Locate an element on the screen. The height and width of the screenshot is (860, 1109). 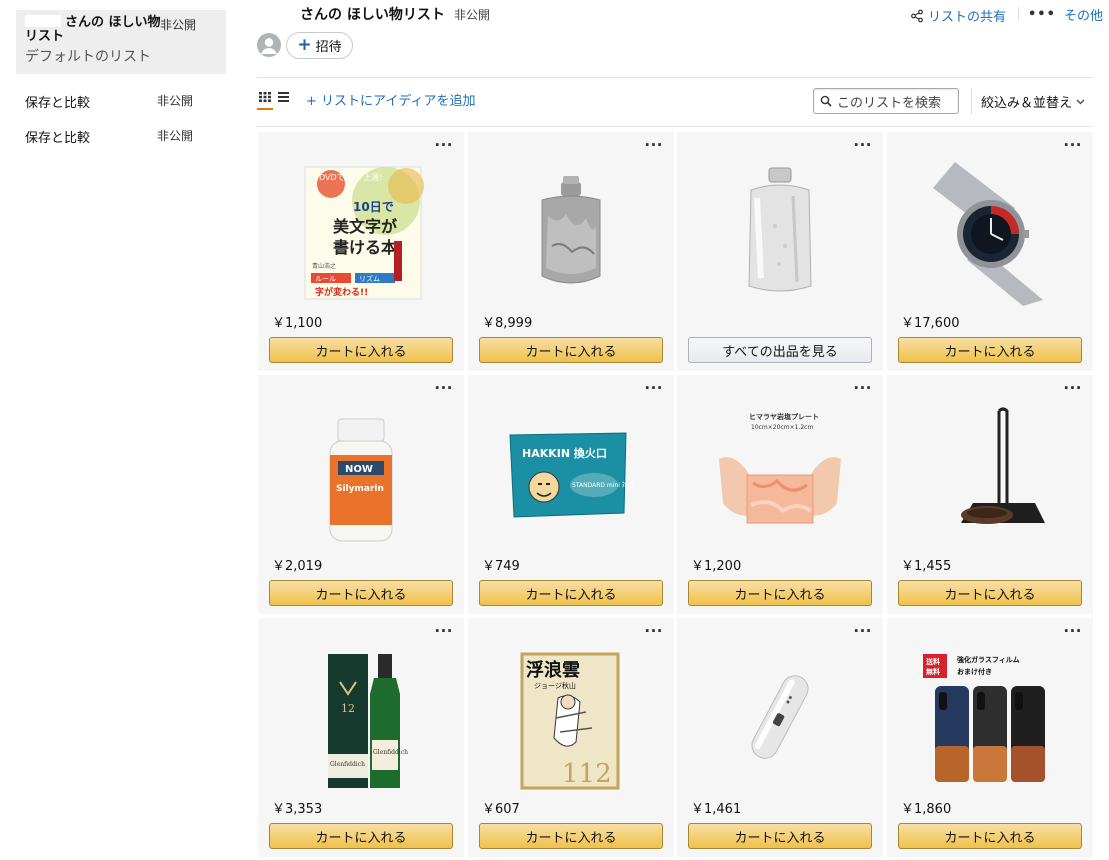
svg-text: DVDで すぐ上達! is located at coordinates (350, 177).